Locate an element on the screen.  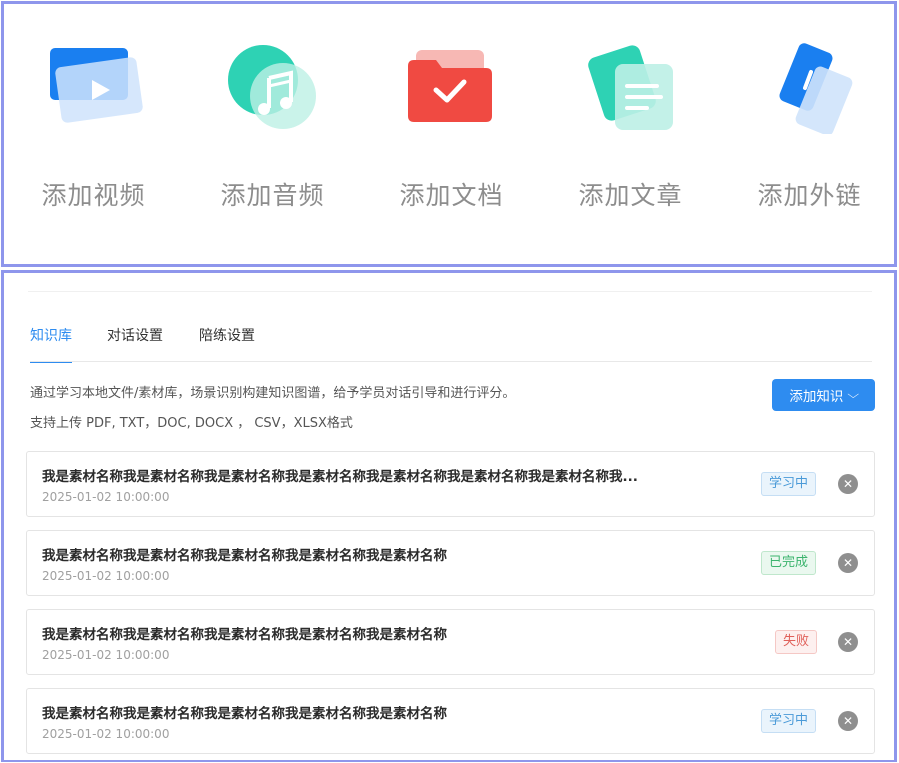
add-audio-button: 添加音频 is located at coordinates (272, 134).